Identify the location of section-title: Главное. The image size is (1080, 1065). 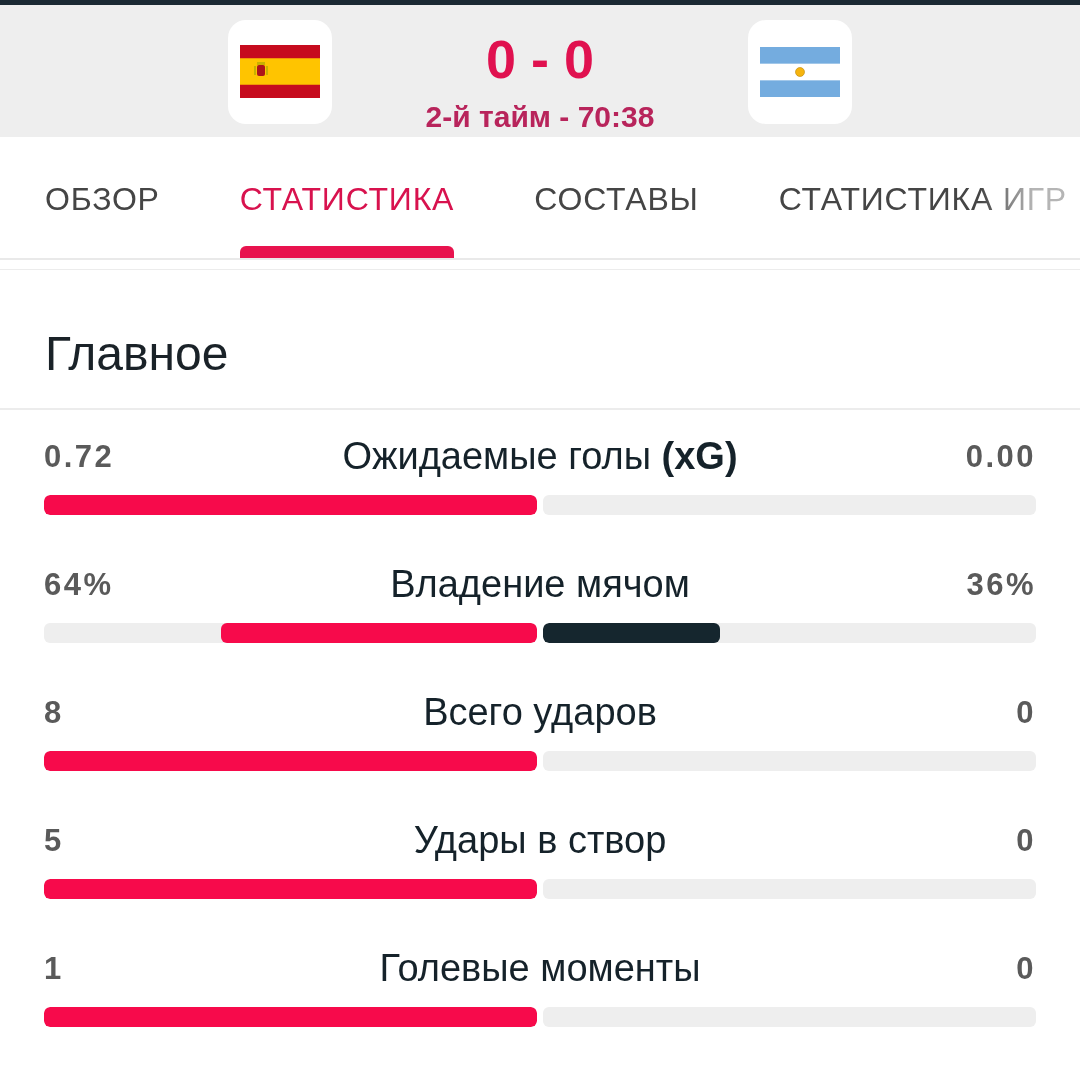
(137, 354).